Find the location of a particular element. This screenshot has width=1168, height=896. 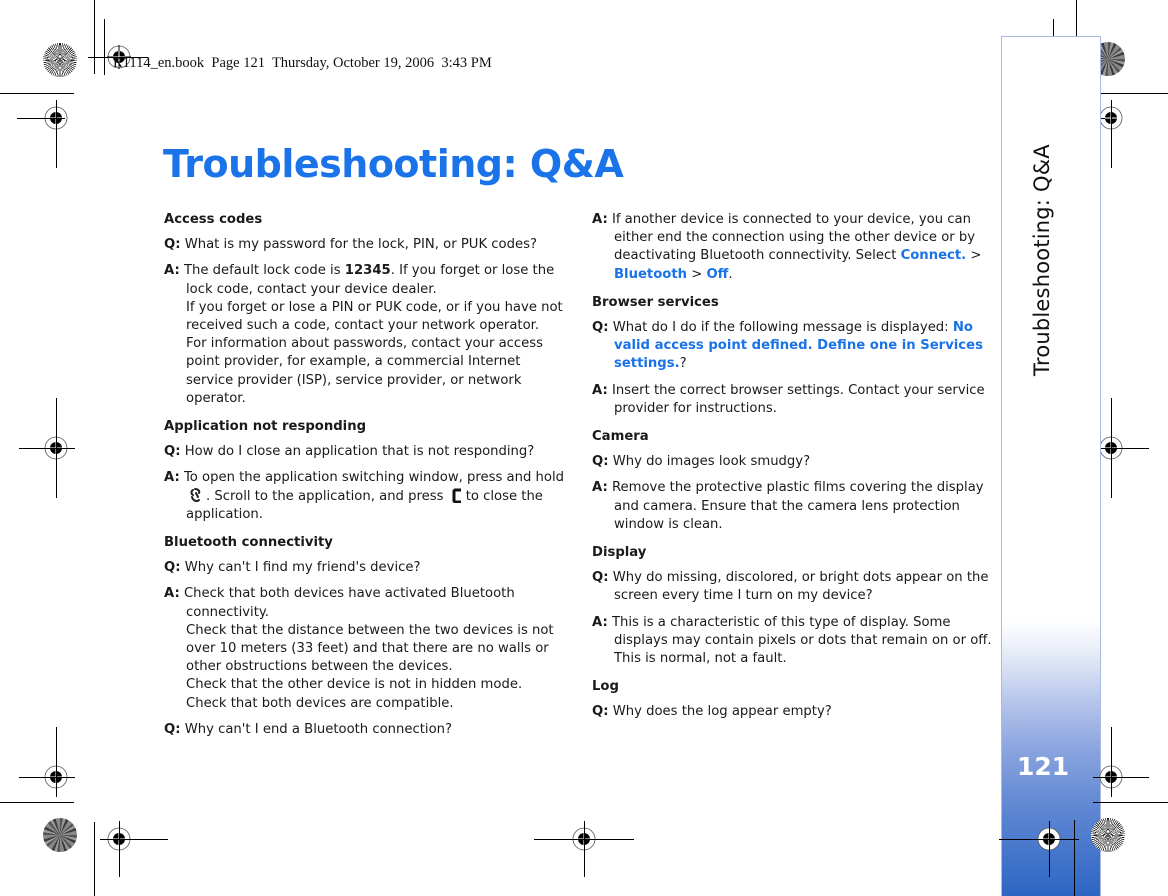

question-text: Why can't I end a Bluetooth connection? is located at coordinates (318, 729).